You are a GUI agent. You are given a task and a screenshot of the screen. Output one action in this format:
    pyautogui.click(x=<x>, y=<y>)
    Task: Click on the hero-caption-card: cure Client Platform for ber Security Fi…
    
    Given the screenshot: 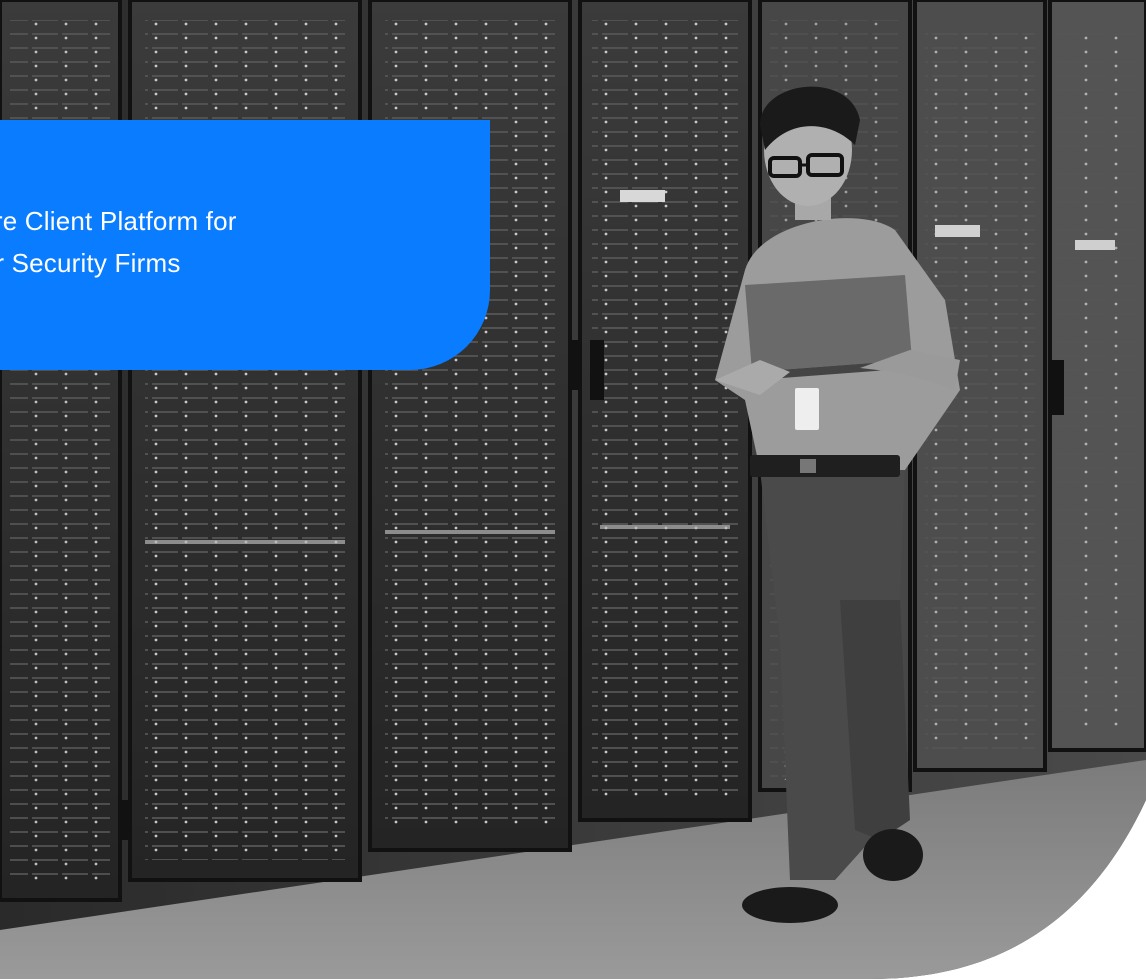 What is the action you would take?
    pyautogui.click(x=245, y=245)
    